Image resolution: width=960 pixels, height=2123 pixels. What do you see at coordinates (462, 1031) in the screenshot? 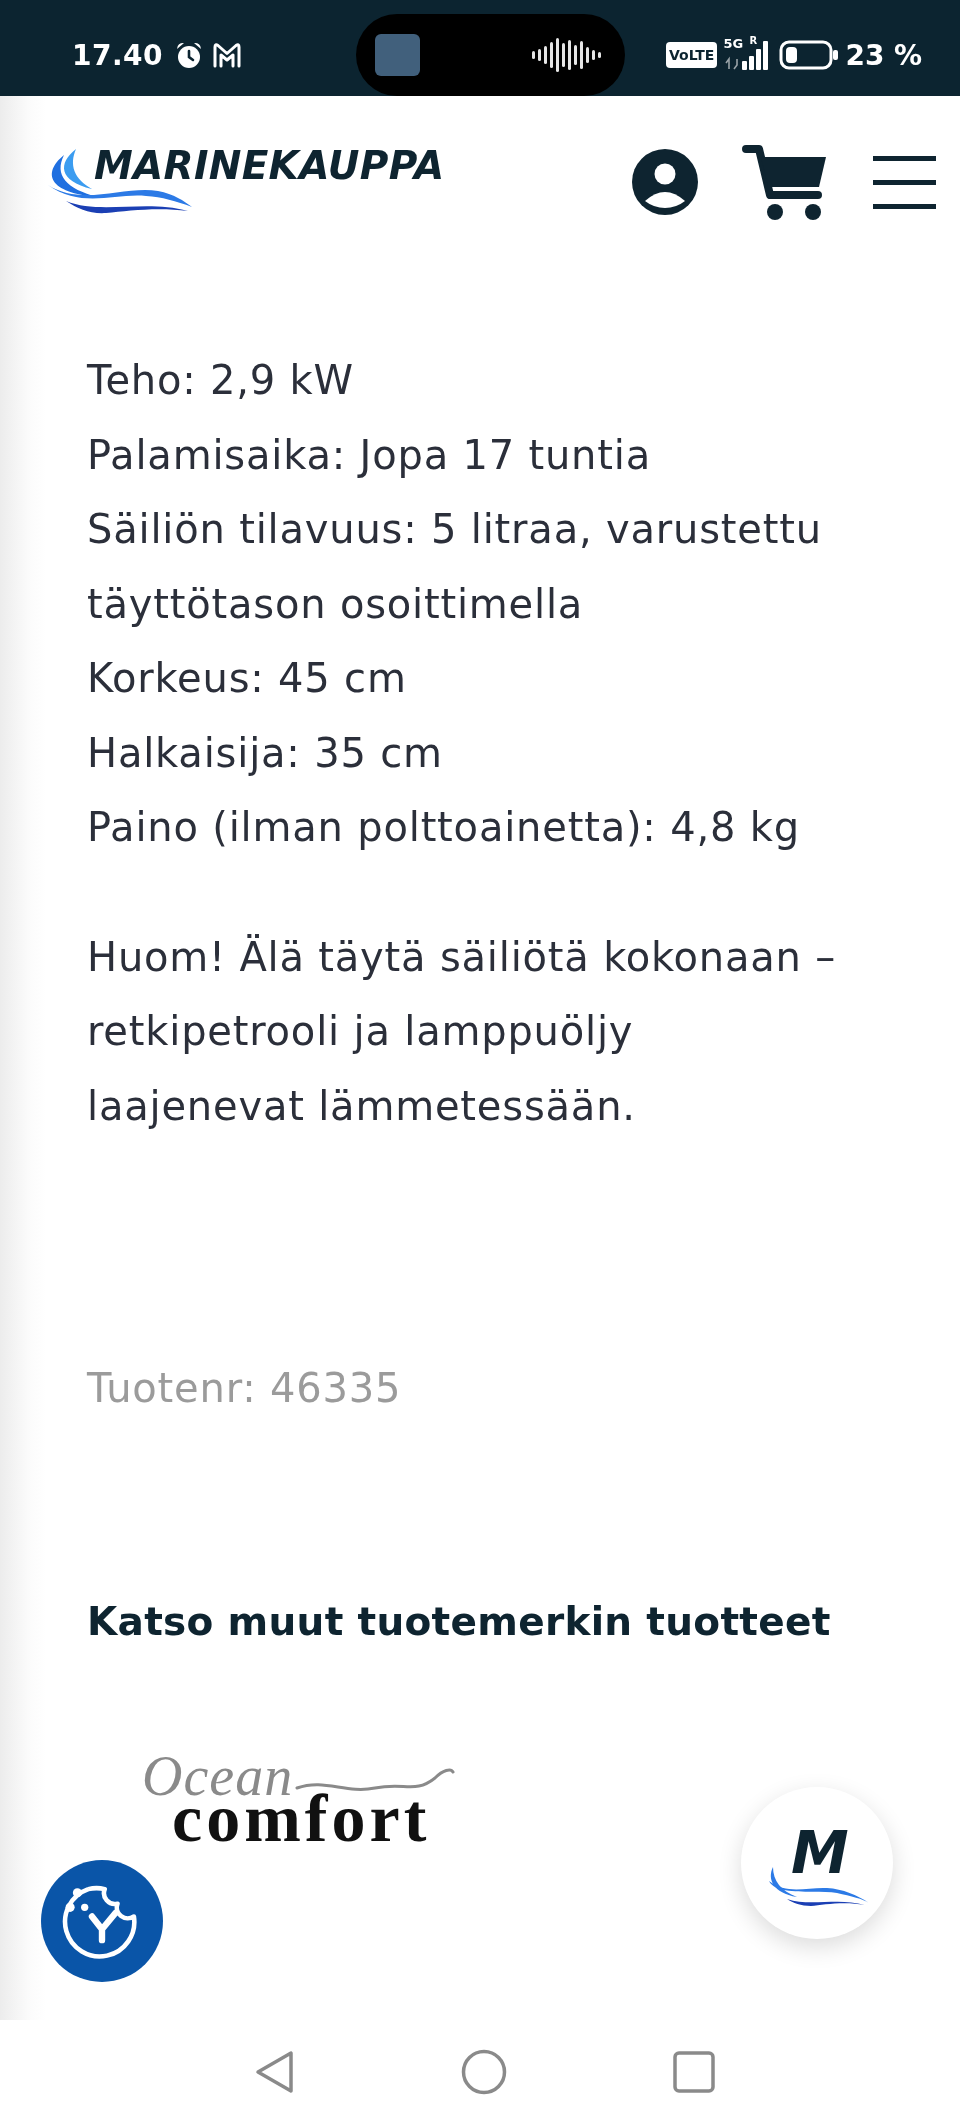
I see `note-paragraph: Huom! Älä täytä säiliötä kokonaan – retkipetrooli ja lamppuöljy laajenevat lämmetessään.` at bounding box center [462, 1031].